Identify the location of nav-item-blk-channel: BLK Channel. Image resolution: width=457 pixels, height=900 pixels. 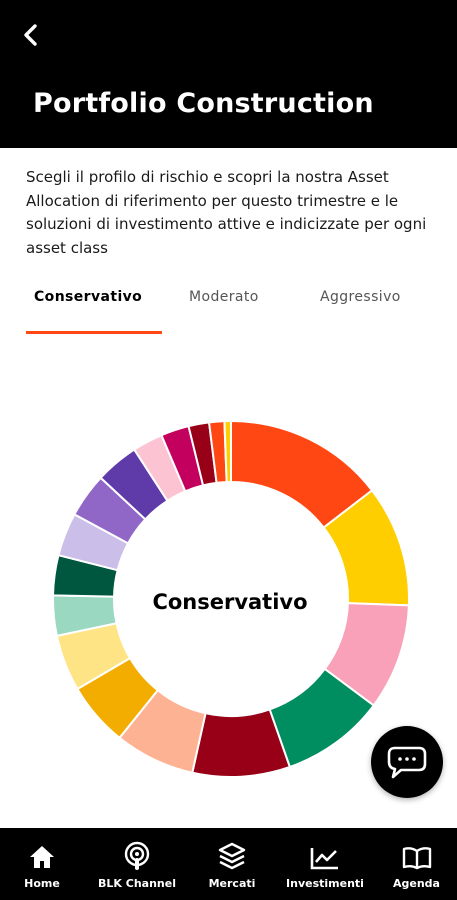
(137, 864).